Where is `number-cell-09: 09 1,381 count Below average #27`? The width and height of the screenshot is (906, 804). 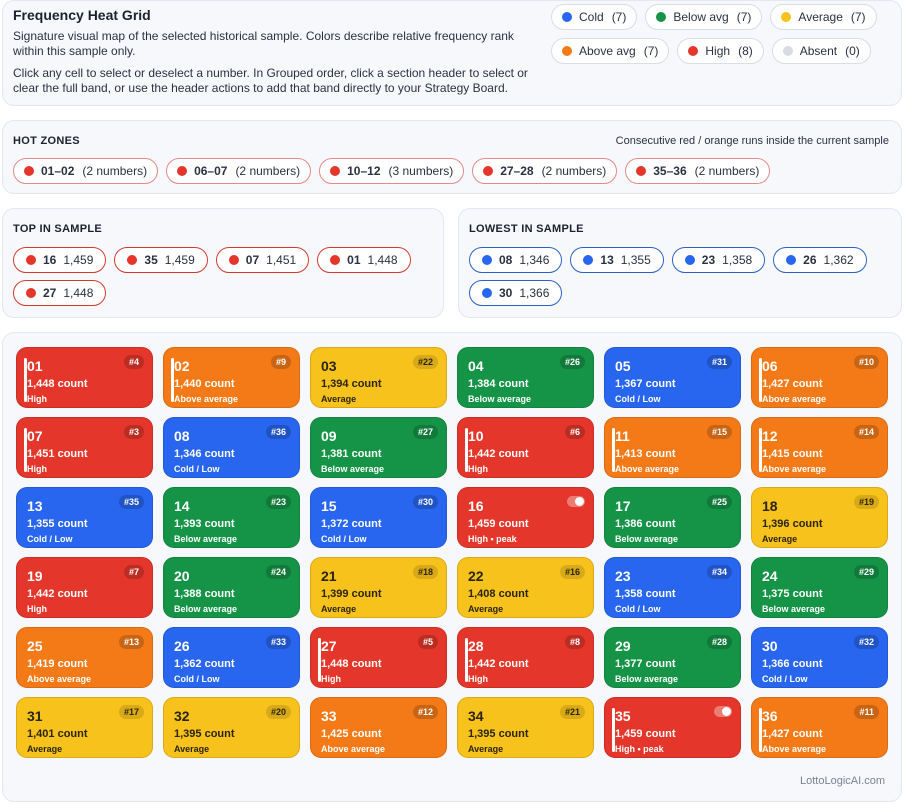 number-cell-09: 09 1,381 count Below average #27 is located at coordinates (378, 447).